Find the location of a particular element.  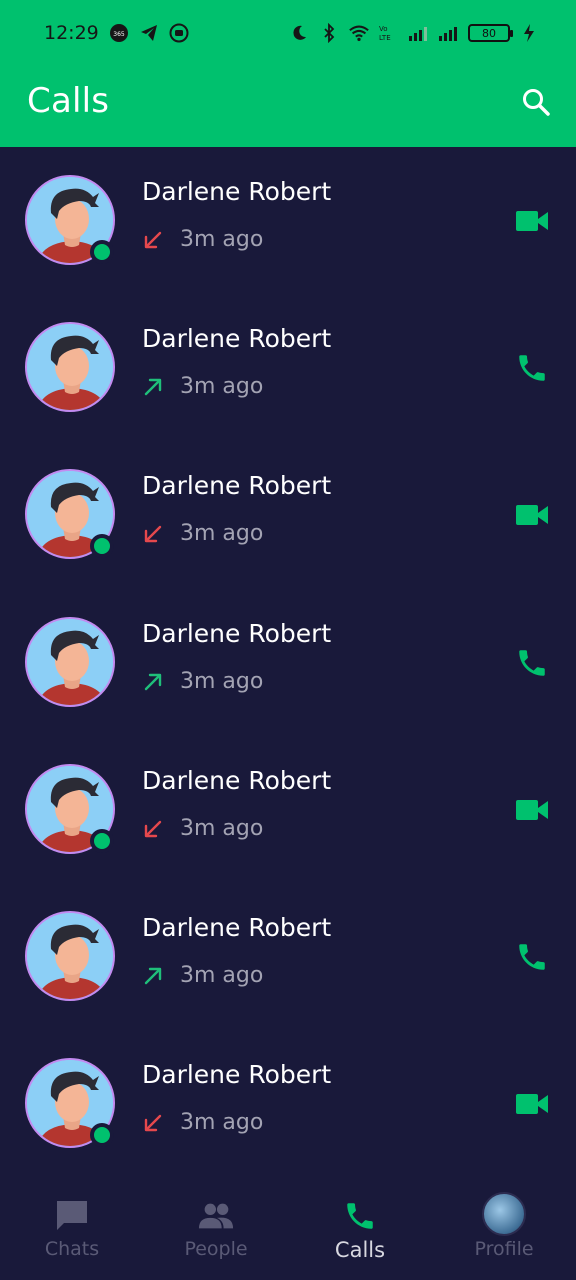

battery-indicator: 80 is located at coordinates (490, 33).